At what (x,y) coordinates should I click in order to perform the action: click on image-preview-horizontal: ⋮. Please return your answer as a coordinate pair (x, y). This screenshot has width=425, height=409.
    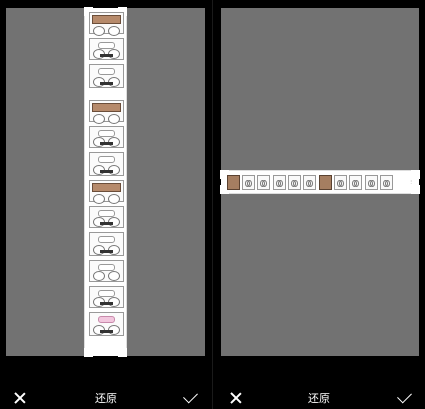
    Looking at the image, I should click on (320, 182).